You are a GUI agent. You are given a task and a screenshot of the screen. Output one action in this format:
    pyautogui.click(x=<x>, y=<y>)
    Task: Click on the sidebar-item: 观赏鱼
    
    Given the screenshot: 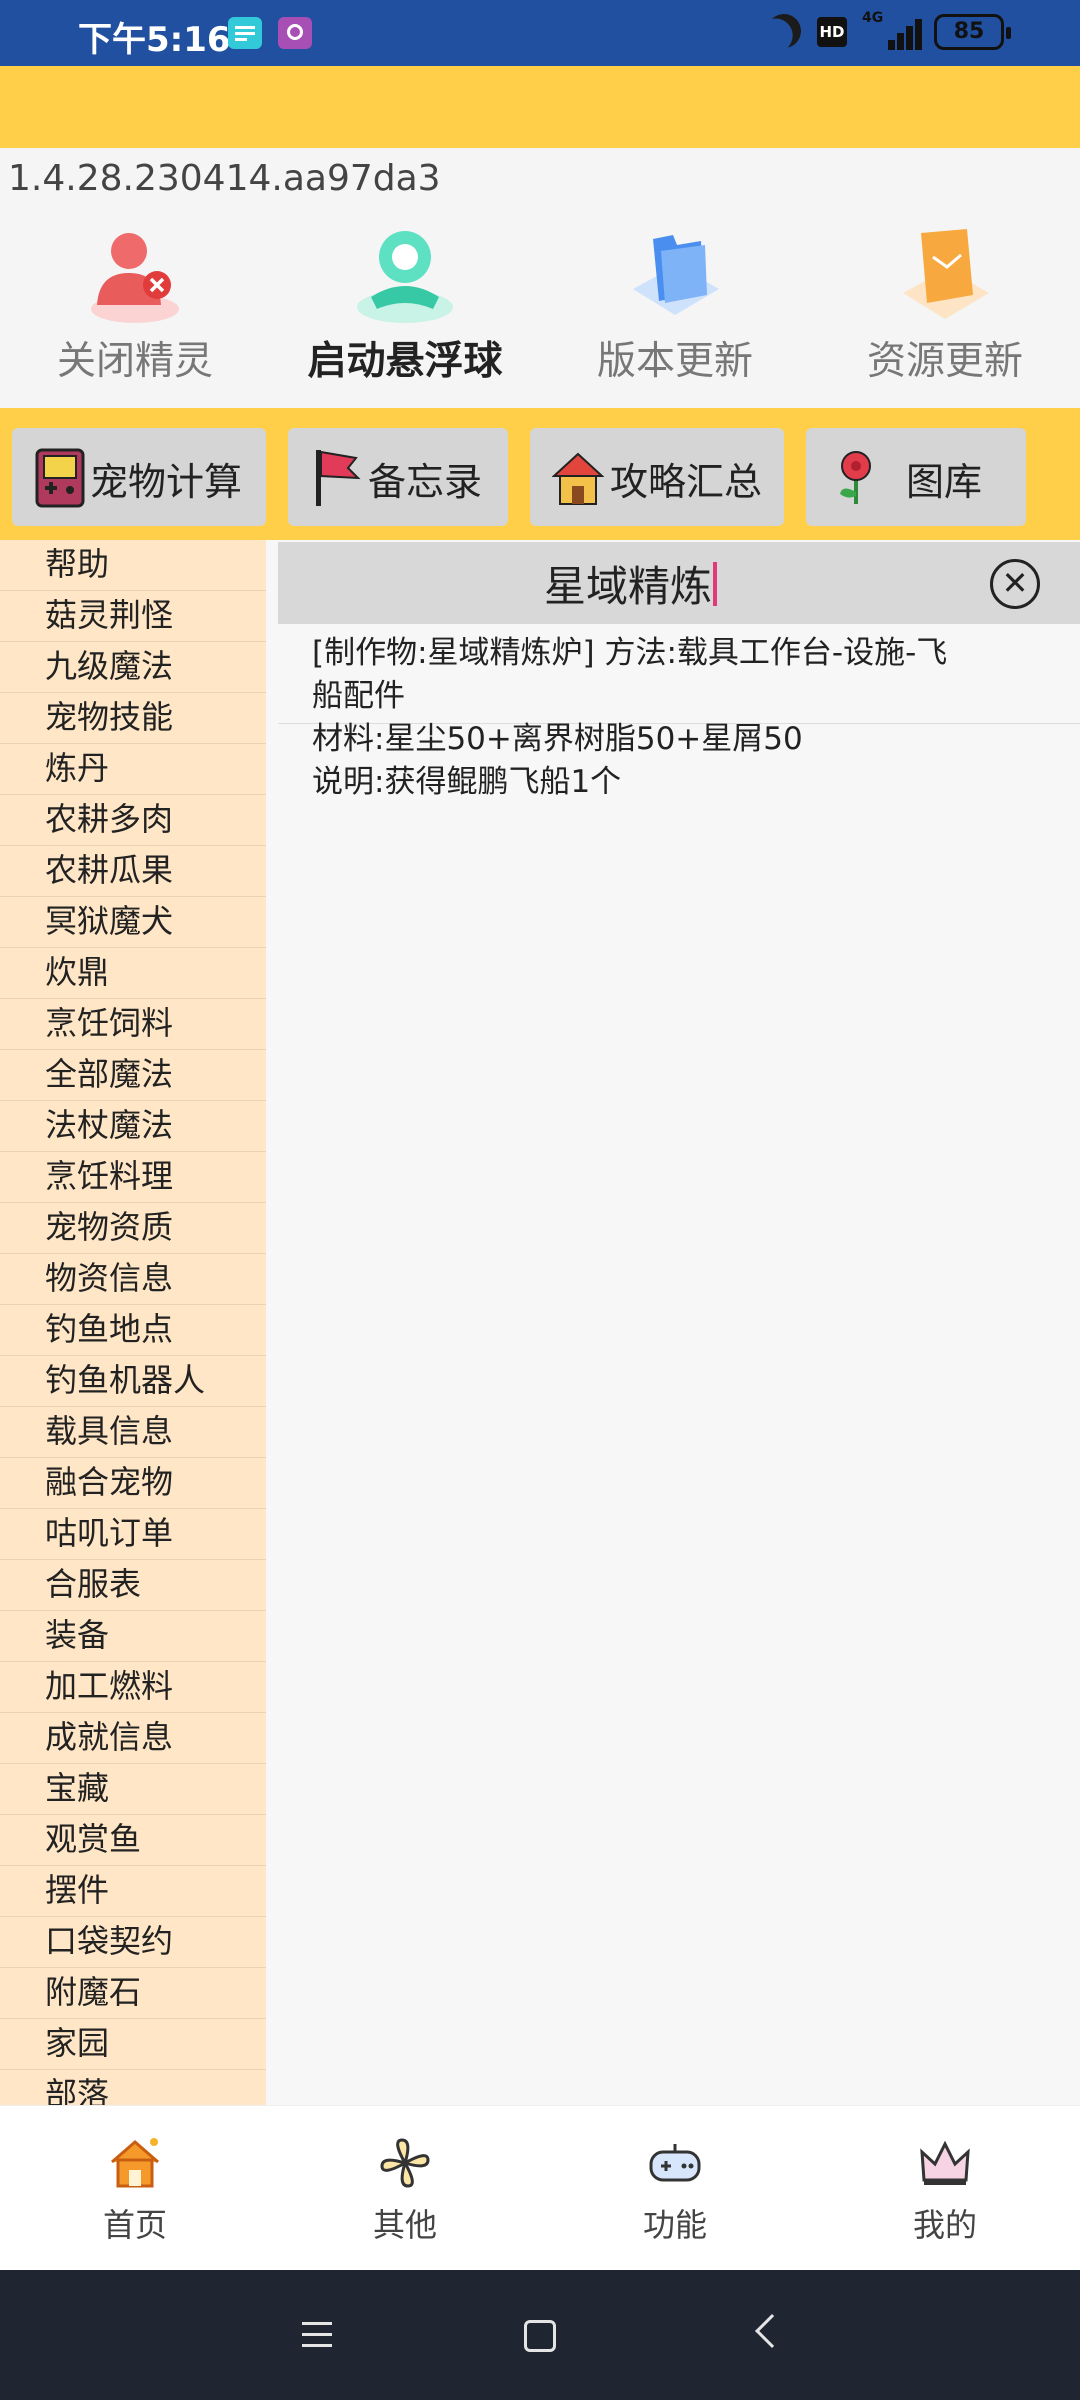 What is the action you would take?
    pyautogui.click(x=133, y=1840)
    